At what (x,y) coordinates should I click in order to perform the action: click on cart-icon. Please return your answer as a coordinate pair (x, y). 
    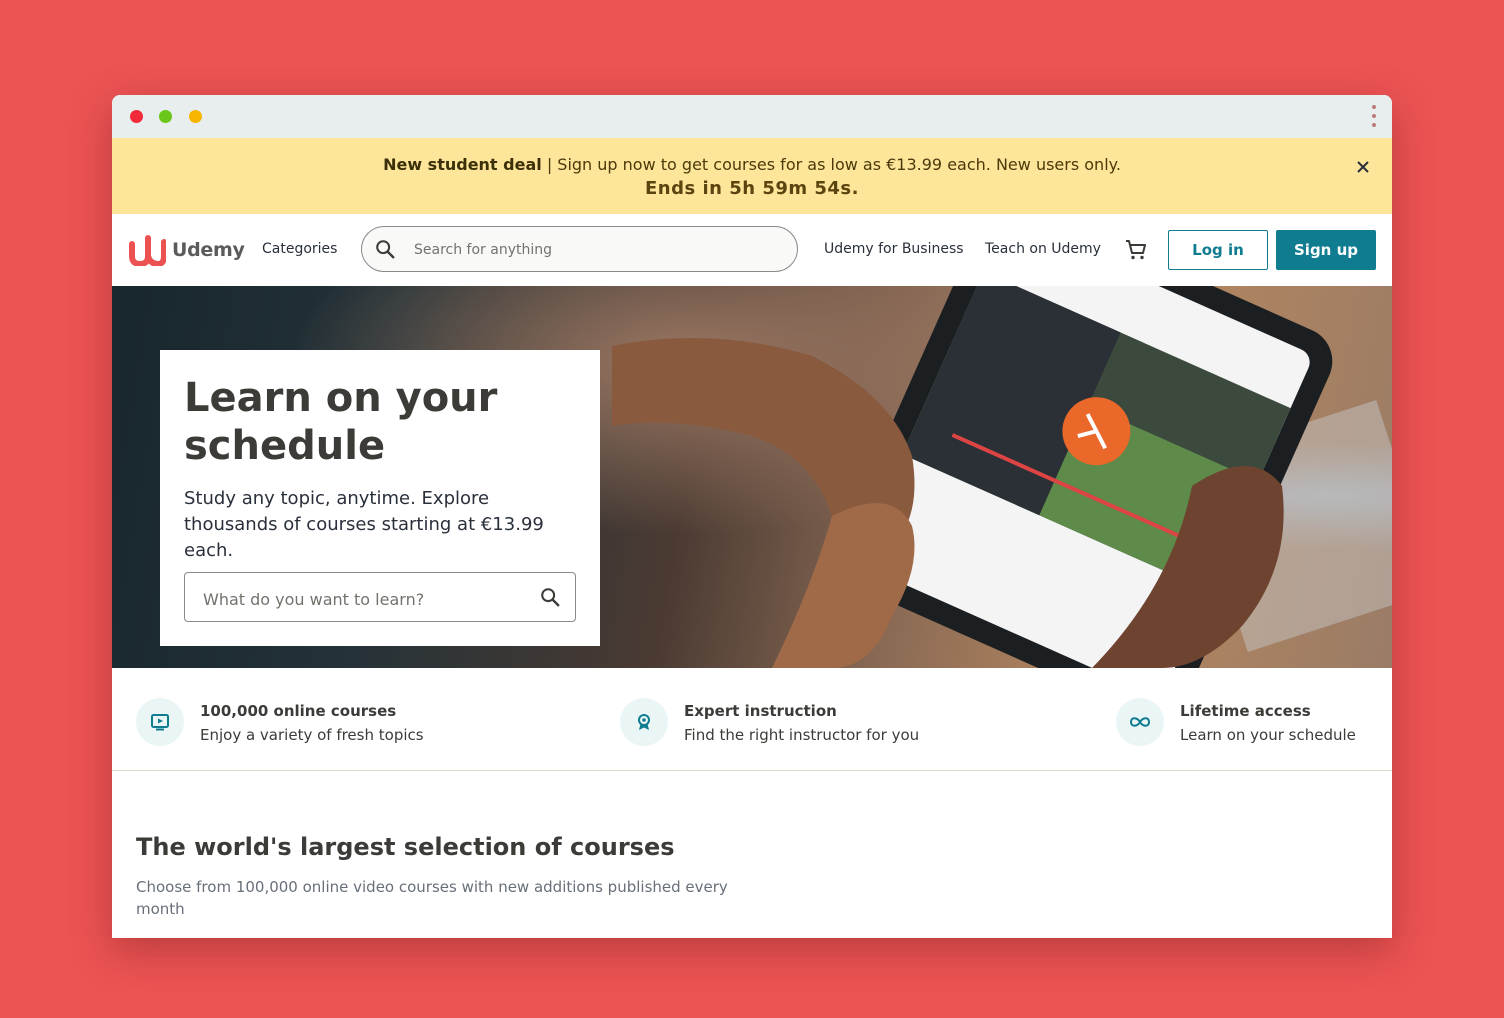
    Looking at the image, I should click on (1136, 250).